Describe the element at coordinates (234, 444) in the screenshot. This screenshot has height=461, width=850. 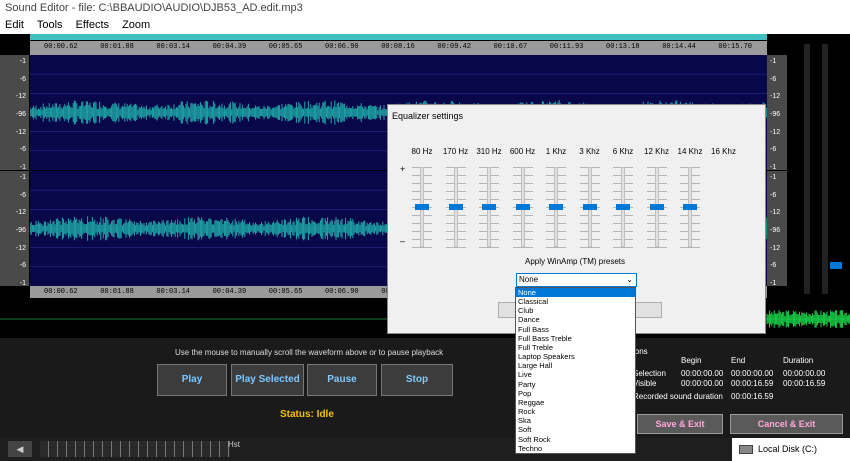
I see `hst-label: Hst` at that location.